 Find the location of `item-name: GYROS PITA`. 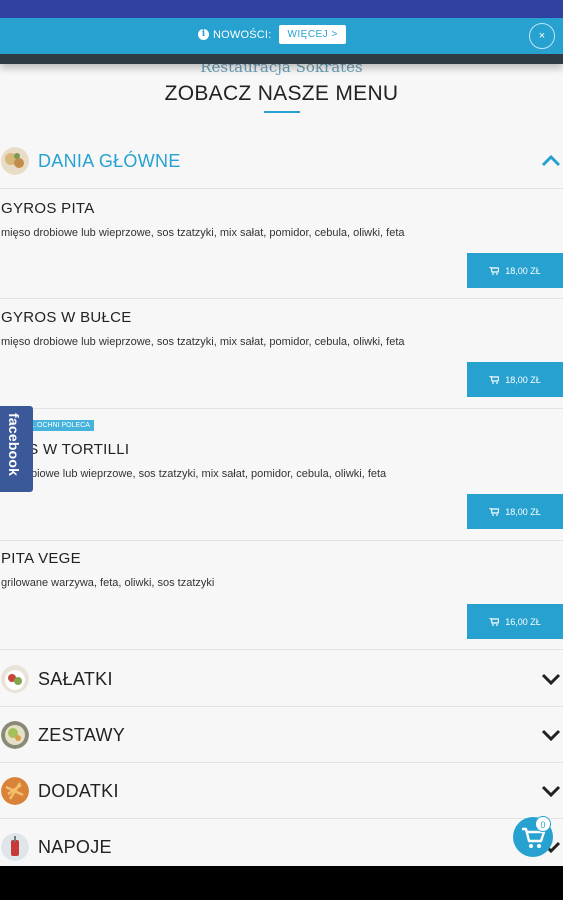

item-name: GYROS PITA is located at coordinates (48, 208).